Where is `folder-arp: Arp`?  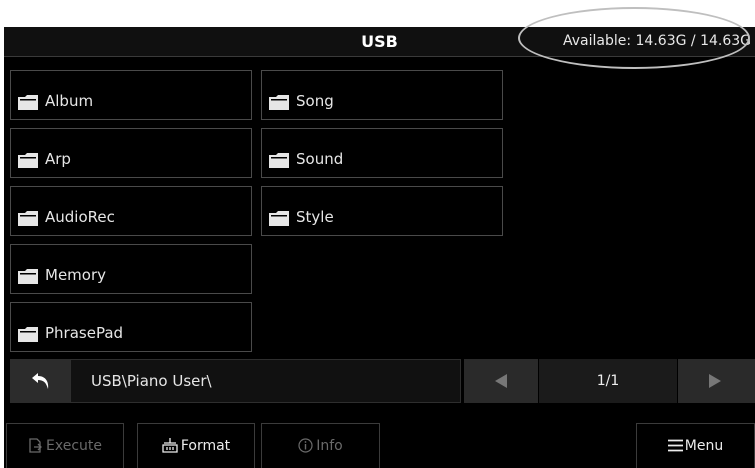
folder-arp: Arp is located at coordinates (131, 153).